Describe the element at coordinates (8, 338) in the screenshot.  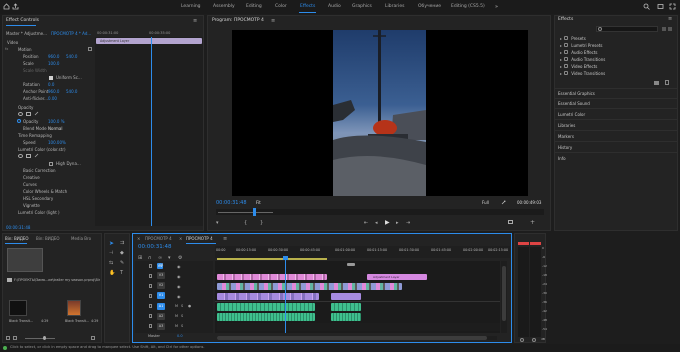
I see `list-view-icon` at that location.